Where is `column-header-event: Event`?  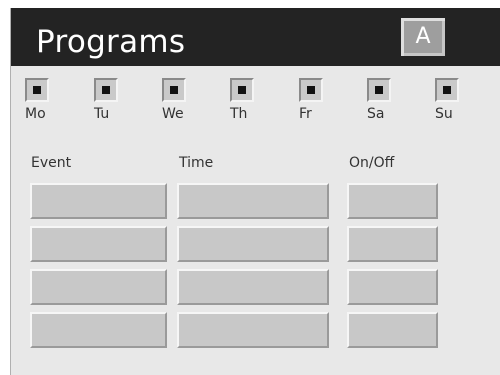 column-header-event: Event is located at coordinates (51, 163).